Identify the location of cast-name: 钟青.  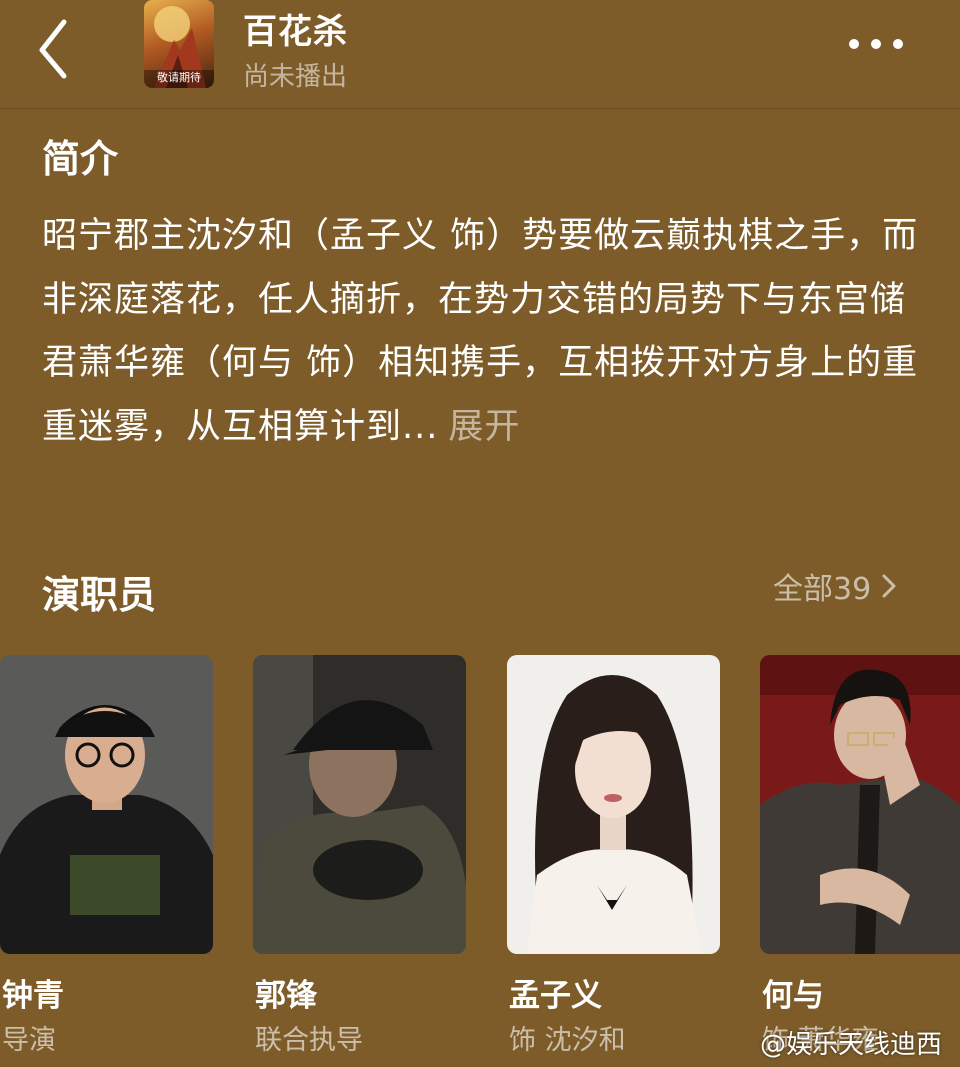
(33, 996).